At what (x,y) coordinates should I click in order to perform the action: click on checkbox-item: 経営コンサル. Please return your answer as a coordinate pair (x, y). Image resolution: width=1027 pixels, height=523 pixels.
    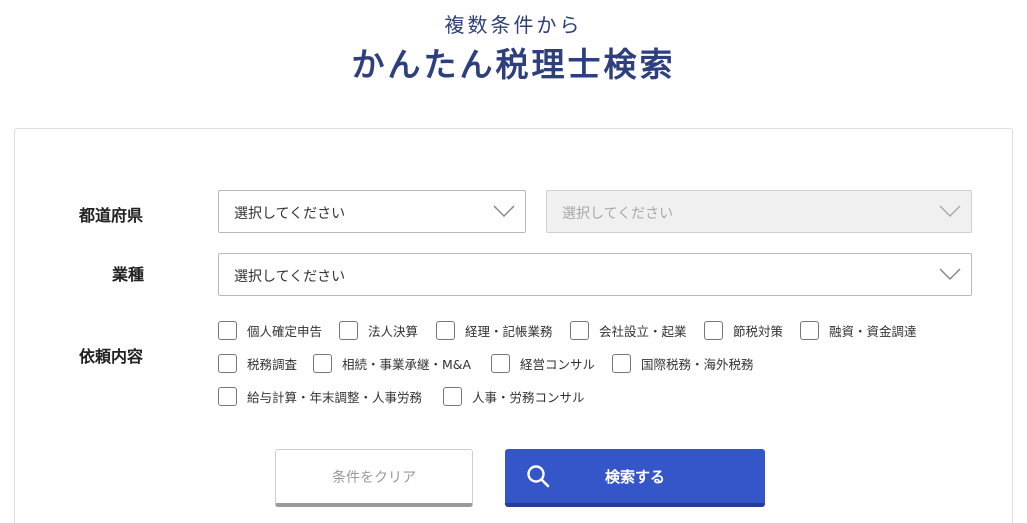
    Looking at the image, I should click on (543, 363).